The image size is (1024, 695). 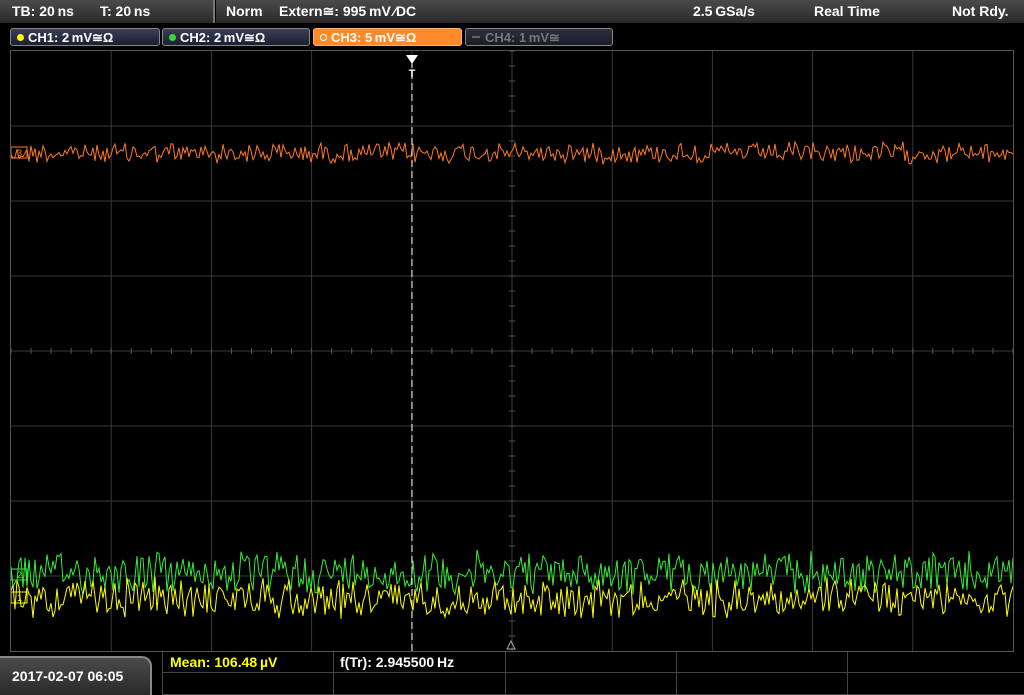 I want to click on ch2-ref-label: 2, so click(x=19, y=575).